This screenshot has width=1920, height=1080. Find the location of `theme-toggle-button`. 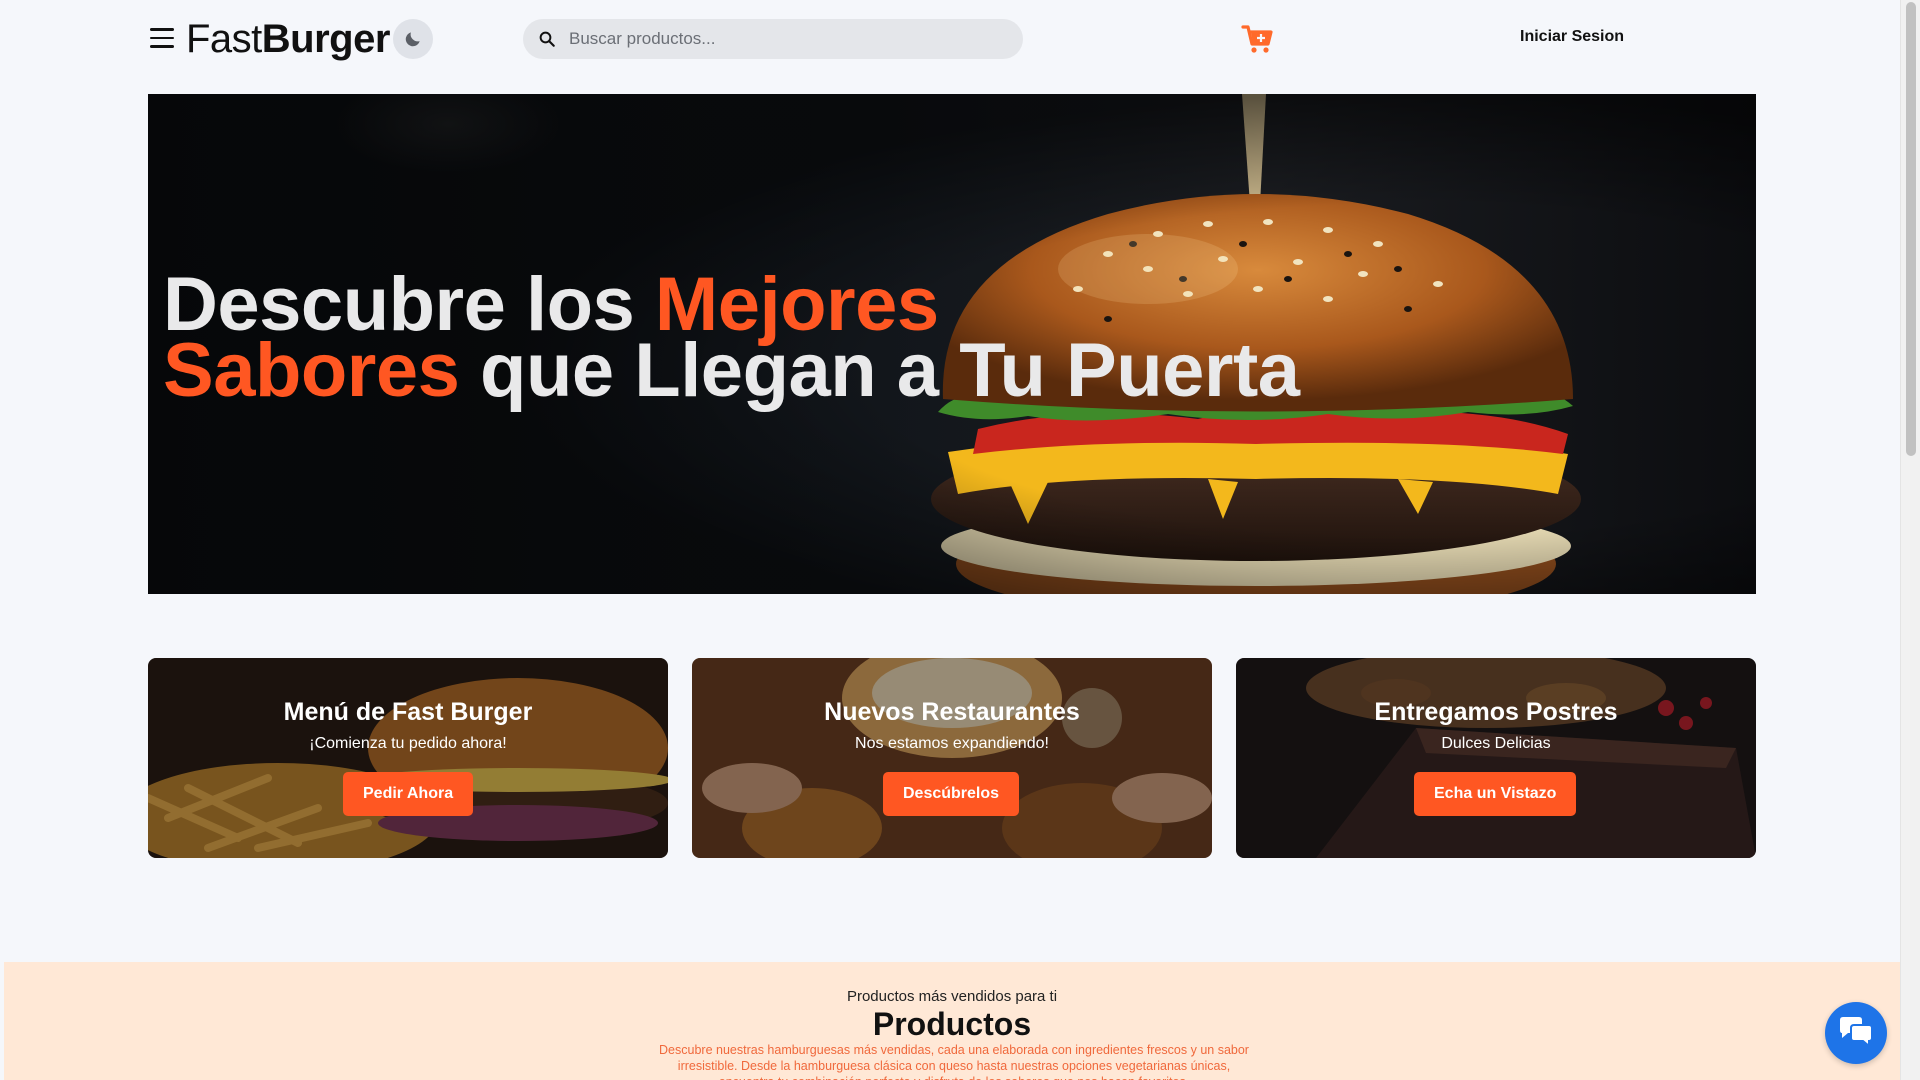

theme-toggle-button is located at coordinates (413, 39).